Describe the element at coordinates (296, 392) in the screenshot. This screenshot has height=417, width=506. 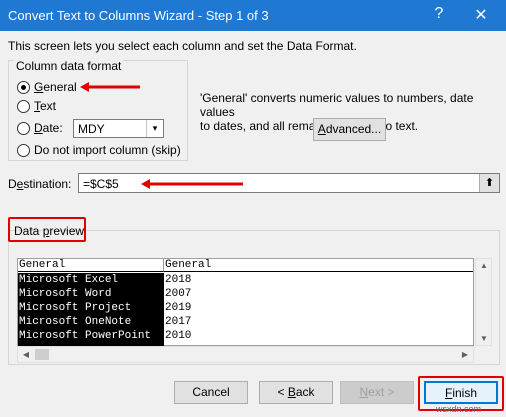
I see `back-button: < Back` at that location.